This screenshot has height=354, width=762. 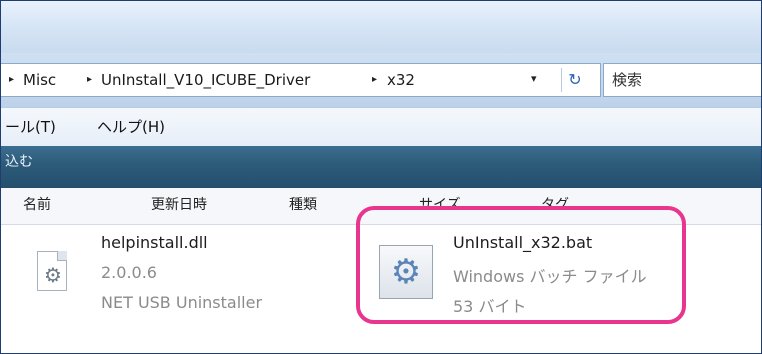 What do you see at coordinates (37, 206) in the screenshot?
I see `column-name: 名前` at bounding box center [37, 206].